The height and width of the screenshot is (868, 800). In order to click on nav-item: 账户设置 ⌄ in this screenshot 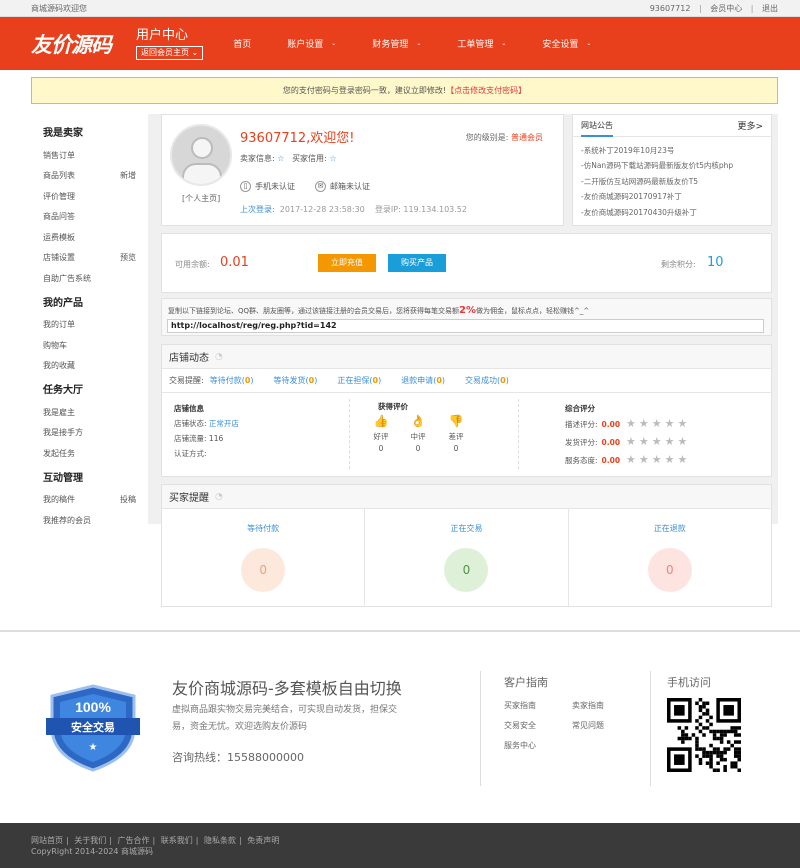, I will do `click(311, 43)`.